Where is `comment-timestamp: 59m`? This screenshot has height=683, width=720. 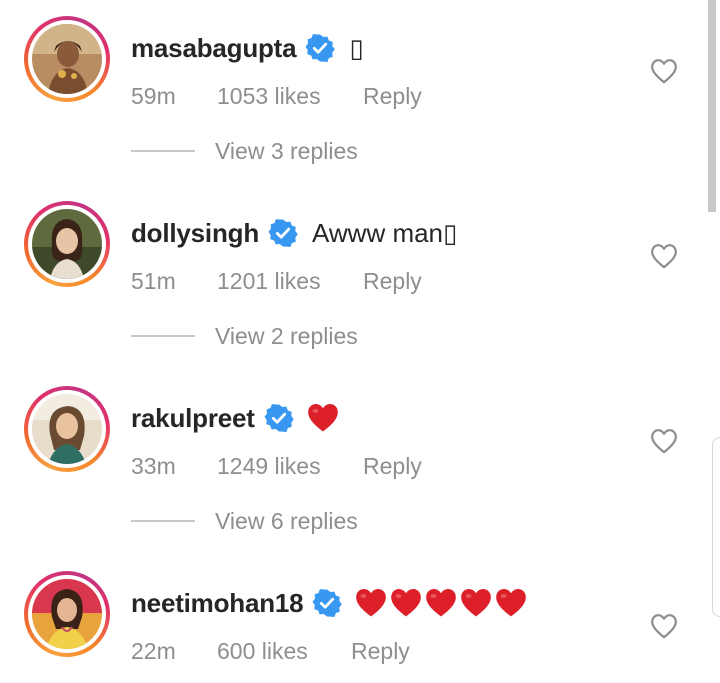 comment-timestamp: 59m is located at coordinates (153, 95).